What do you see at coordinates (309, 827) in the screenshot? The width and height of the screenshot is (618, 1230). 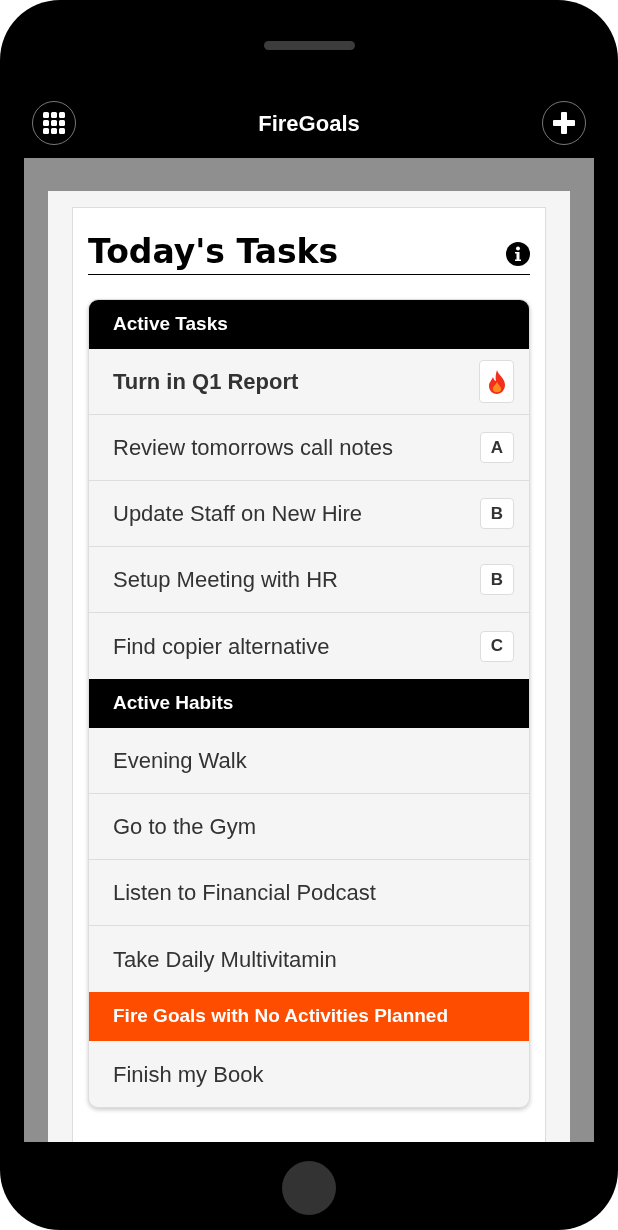 I see `list-item: Go to the Gym` at bounding box center [309, 827].